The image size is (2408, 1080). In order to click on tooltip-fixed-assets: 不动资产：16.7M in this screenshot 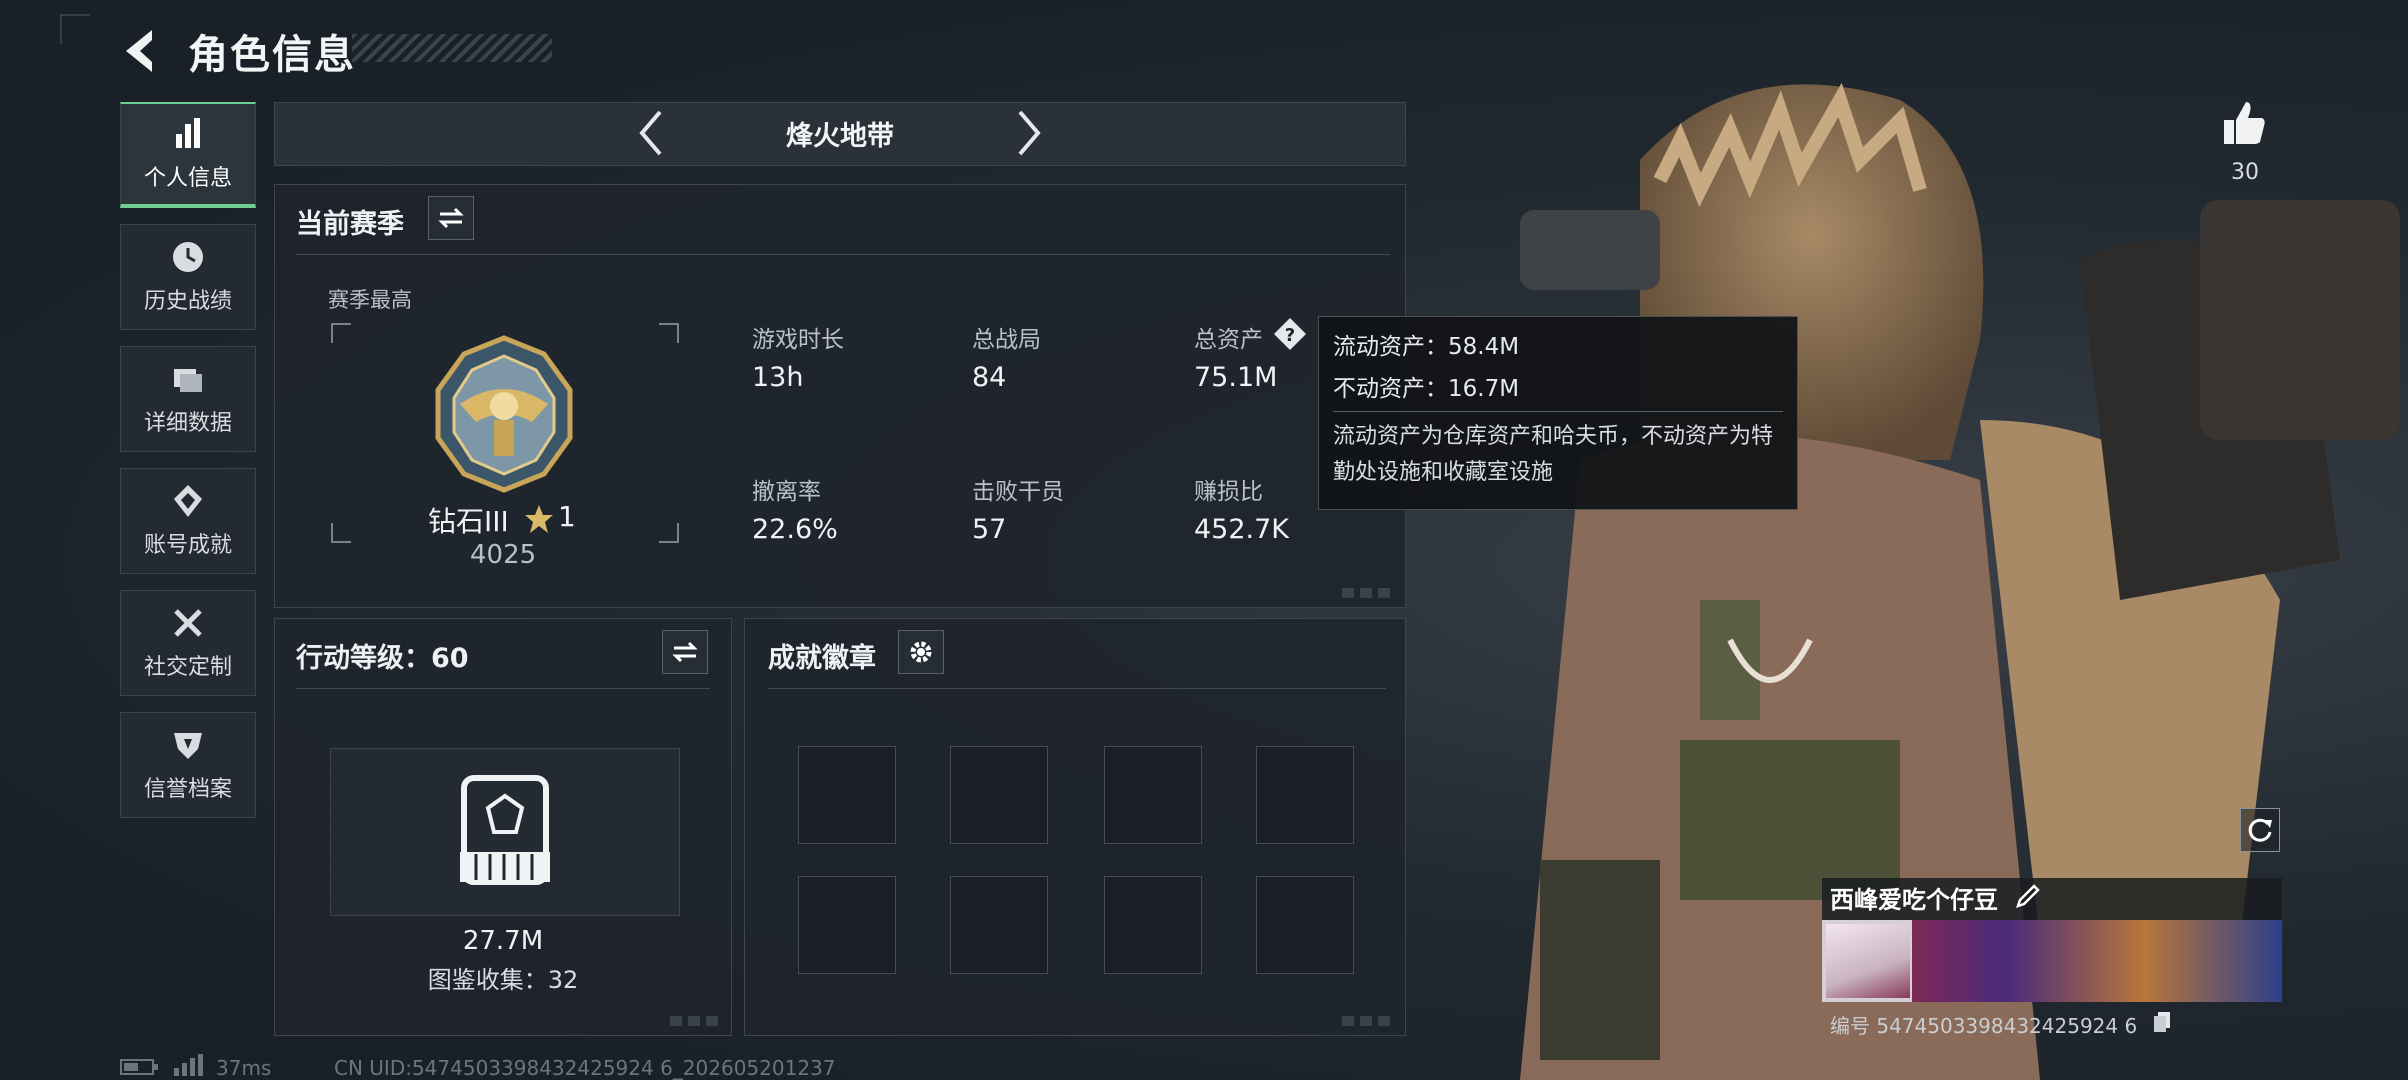, I will do `click(1426, 389)`.